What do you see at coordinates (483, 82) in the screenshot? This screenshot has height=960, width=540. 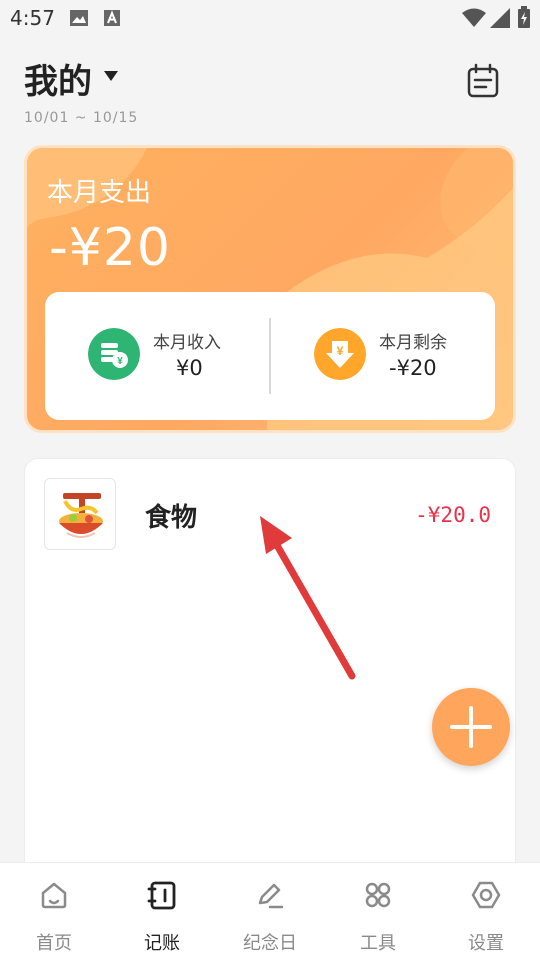 I see `calendar-icon` at bounding box center [483, 82].